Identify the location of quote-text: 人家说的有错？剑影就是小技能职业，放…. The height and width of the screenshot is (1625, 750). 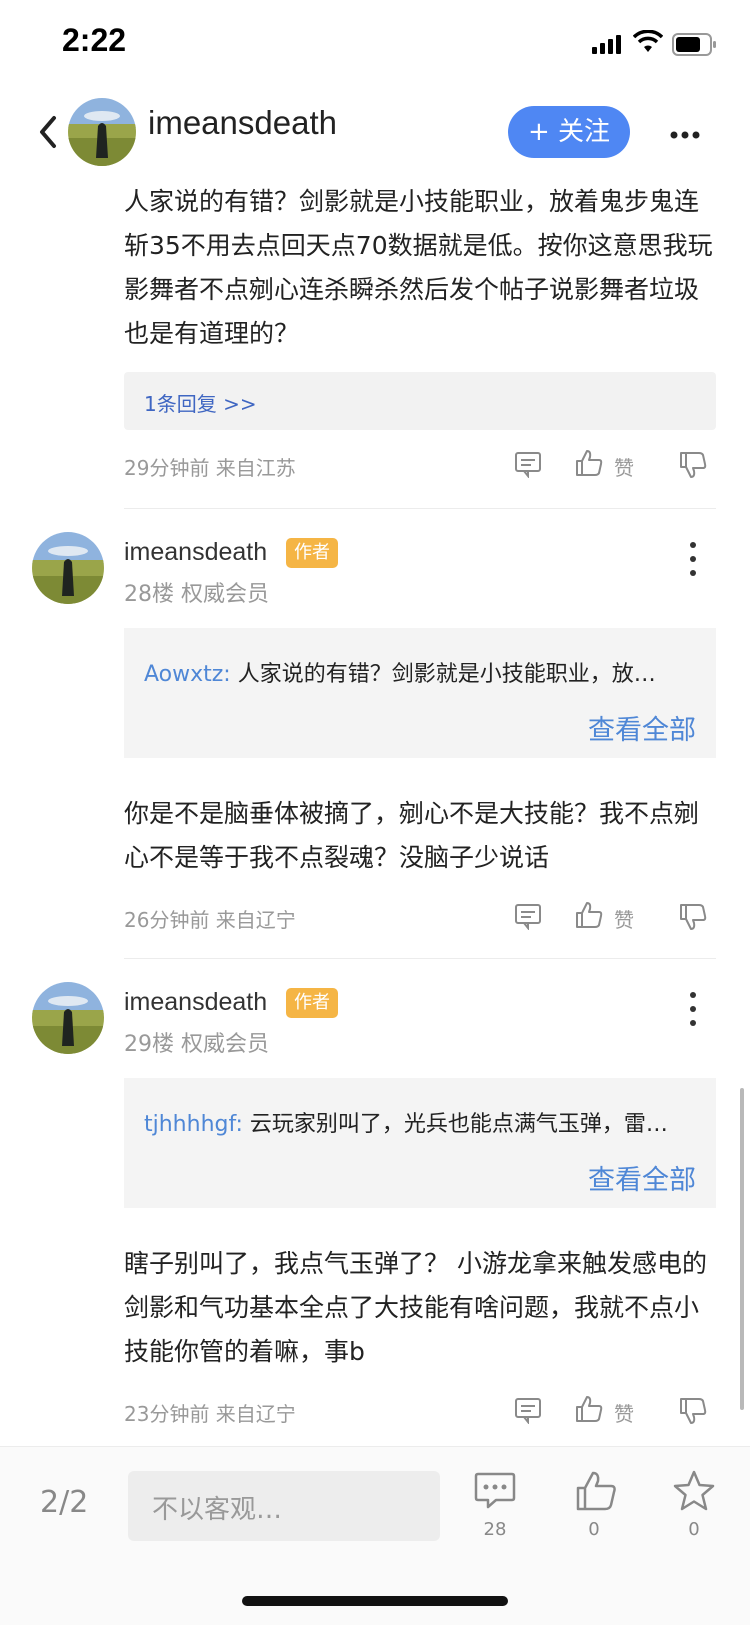
(446, 674).